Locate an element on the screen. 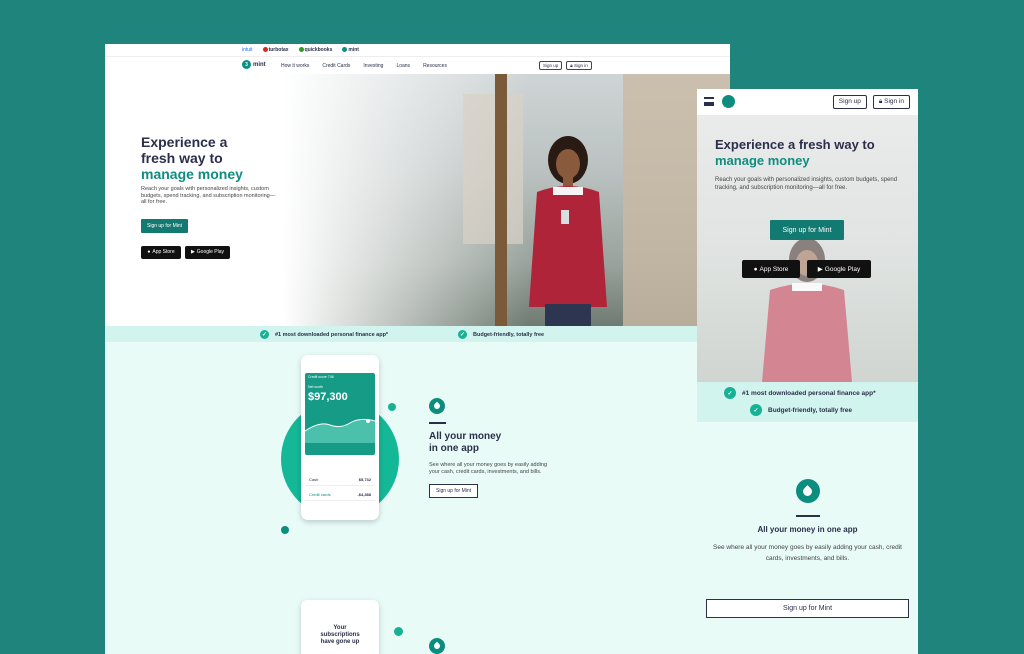 This screenshot has width=1024, height=654. feature-title: All your money in one app is located at coordinates (465, 442).